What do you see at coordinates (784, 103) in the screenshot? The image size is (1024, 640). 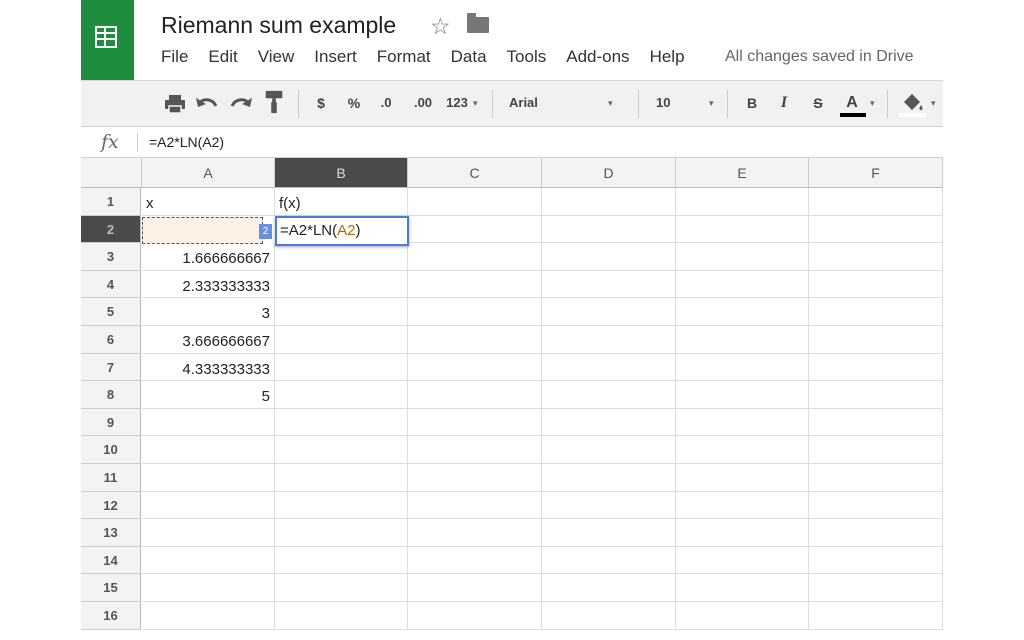 I see `italic-button: I` at bounding box center [784, 103].